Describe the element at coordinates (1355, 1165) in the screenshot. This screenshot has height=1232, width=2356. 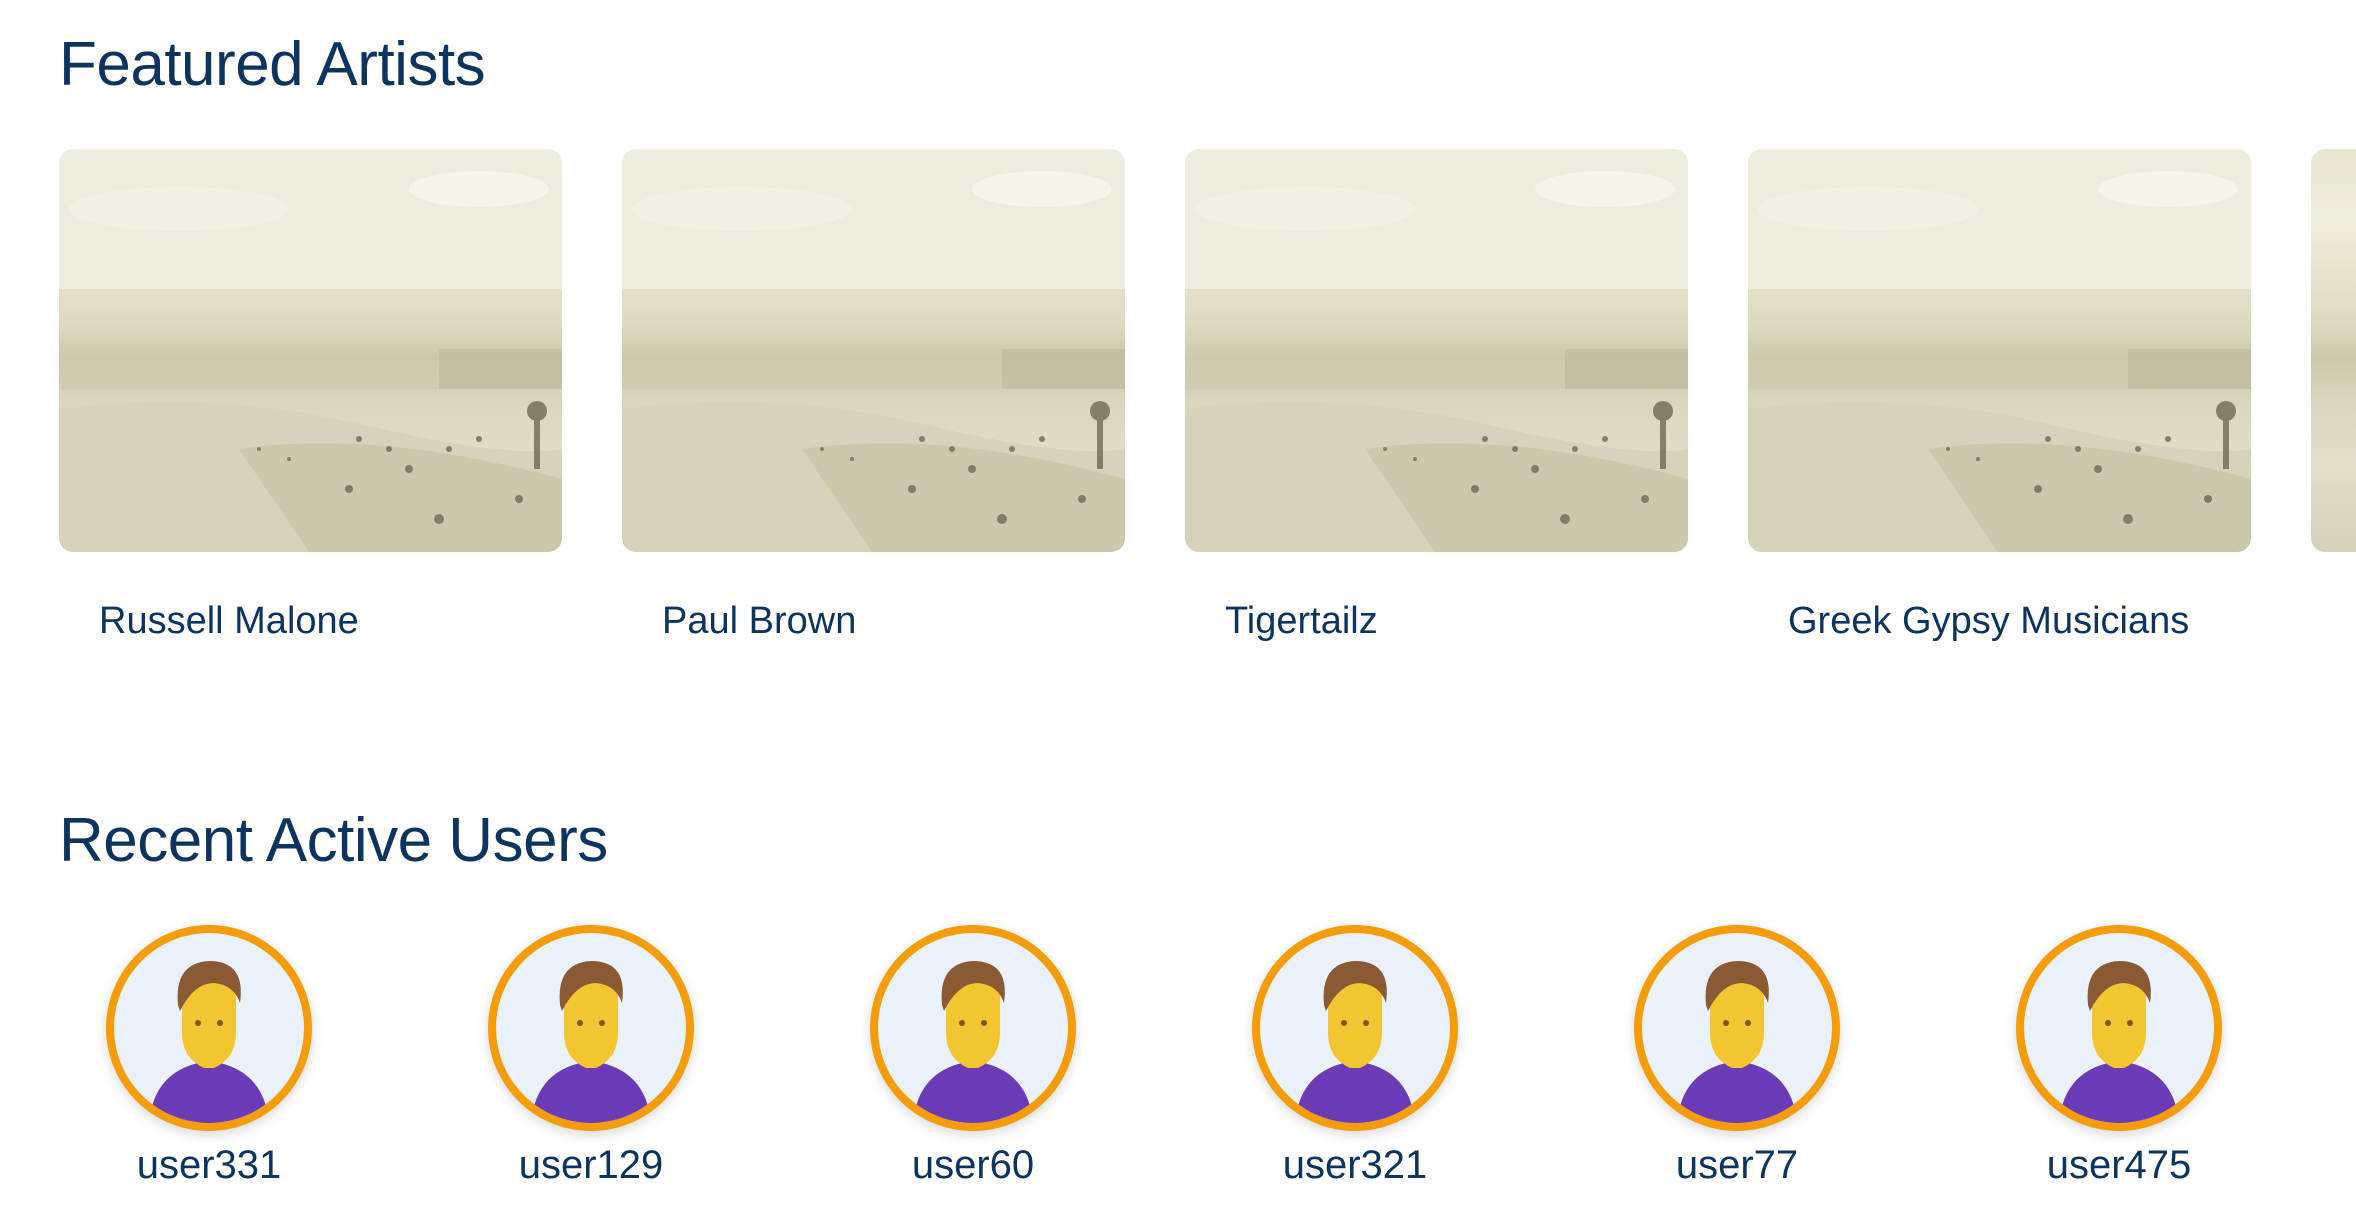
I see `user-name: user321` at that location.